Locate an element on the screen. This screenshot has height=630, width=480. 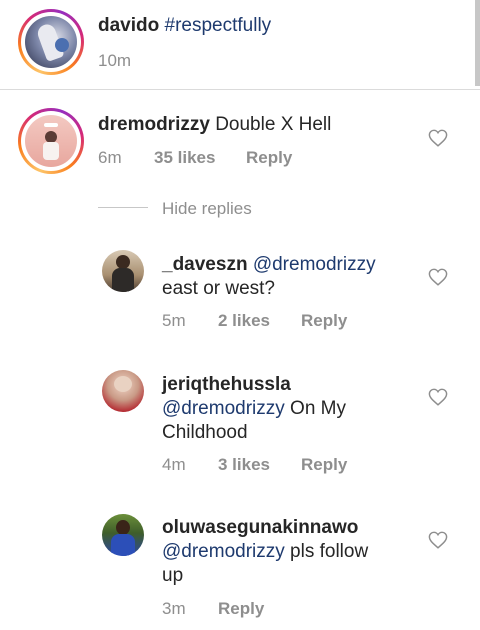
reply-text: @dremodrizzy On My is located at coordinates (254, 409).